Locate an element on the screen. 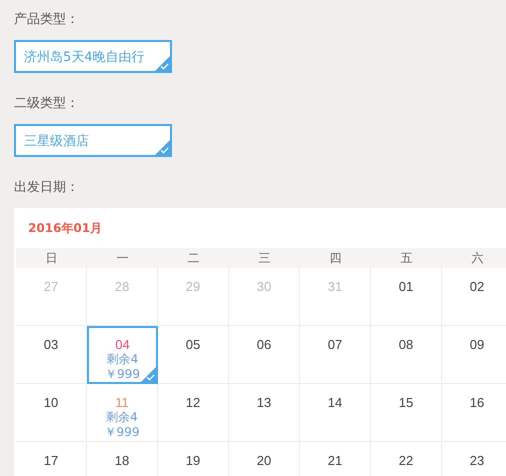 The image size is (506, 476). day-number: 05 is located at coordinates (193, 344).